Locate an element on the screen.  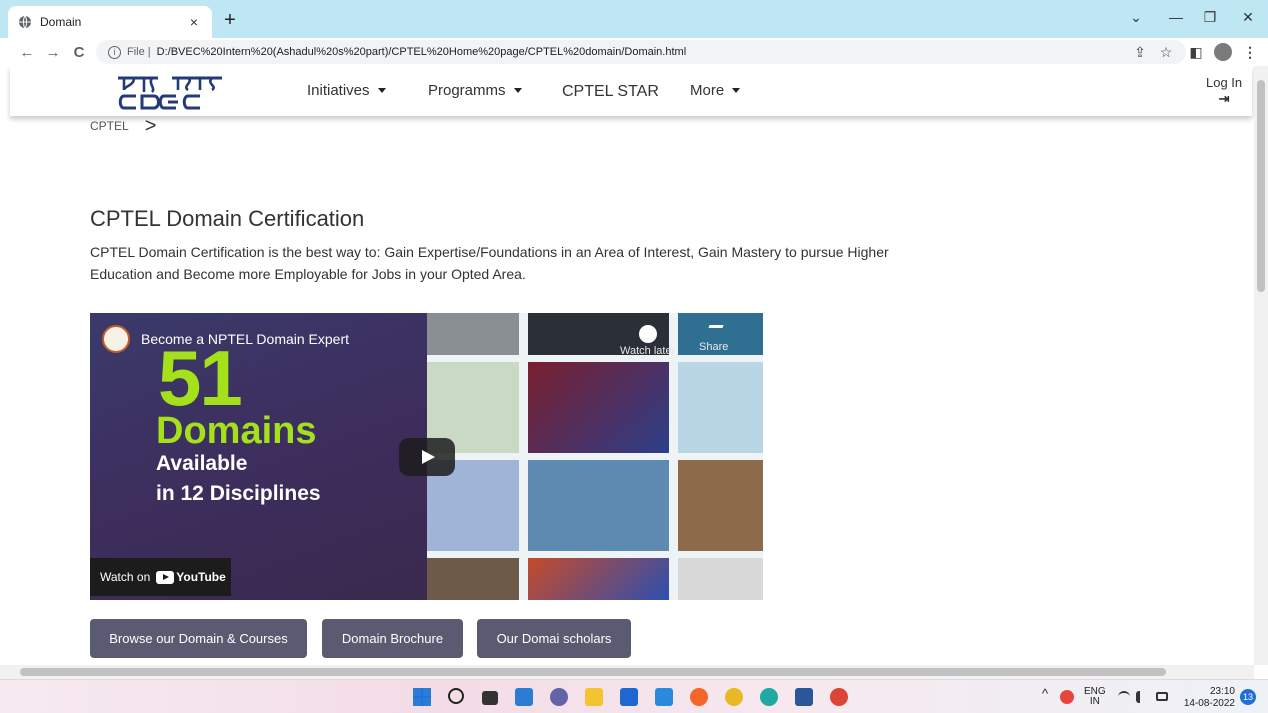
maximize-button: ❐ is located at coordinates (1210, 17).